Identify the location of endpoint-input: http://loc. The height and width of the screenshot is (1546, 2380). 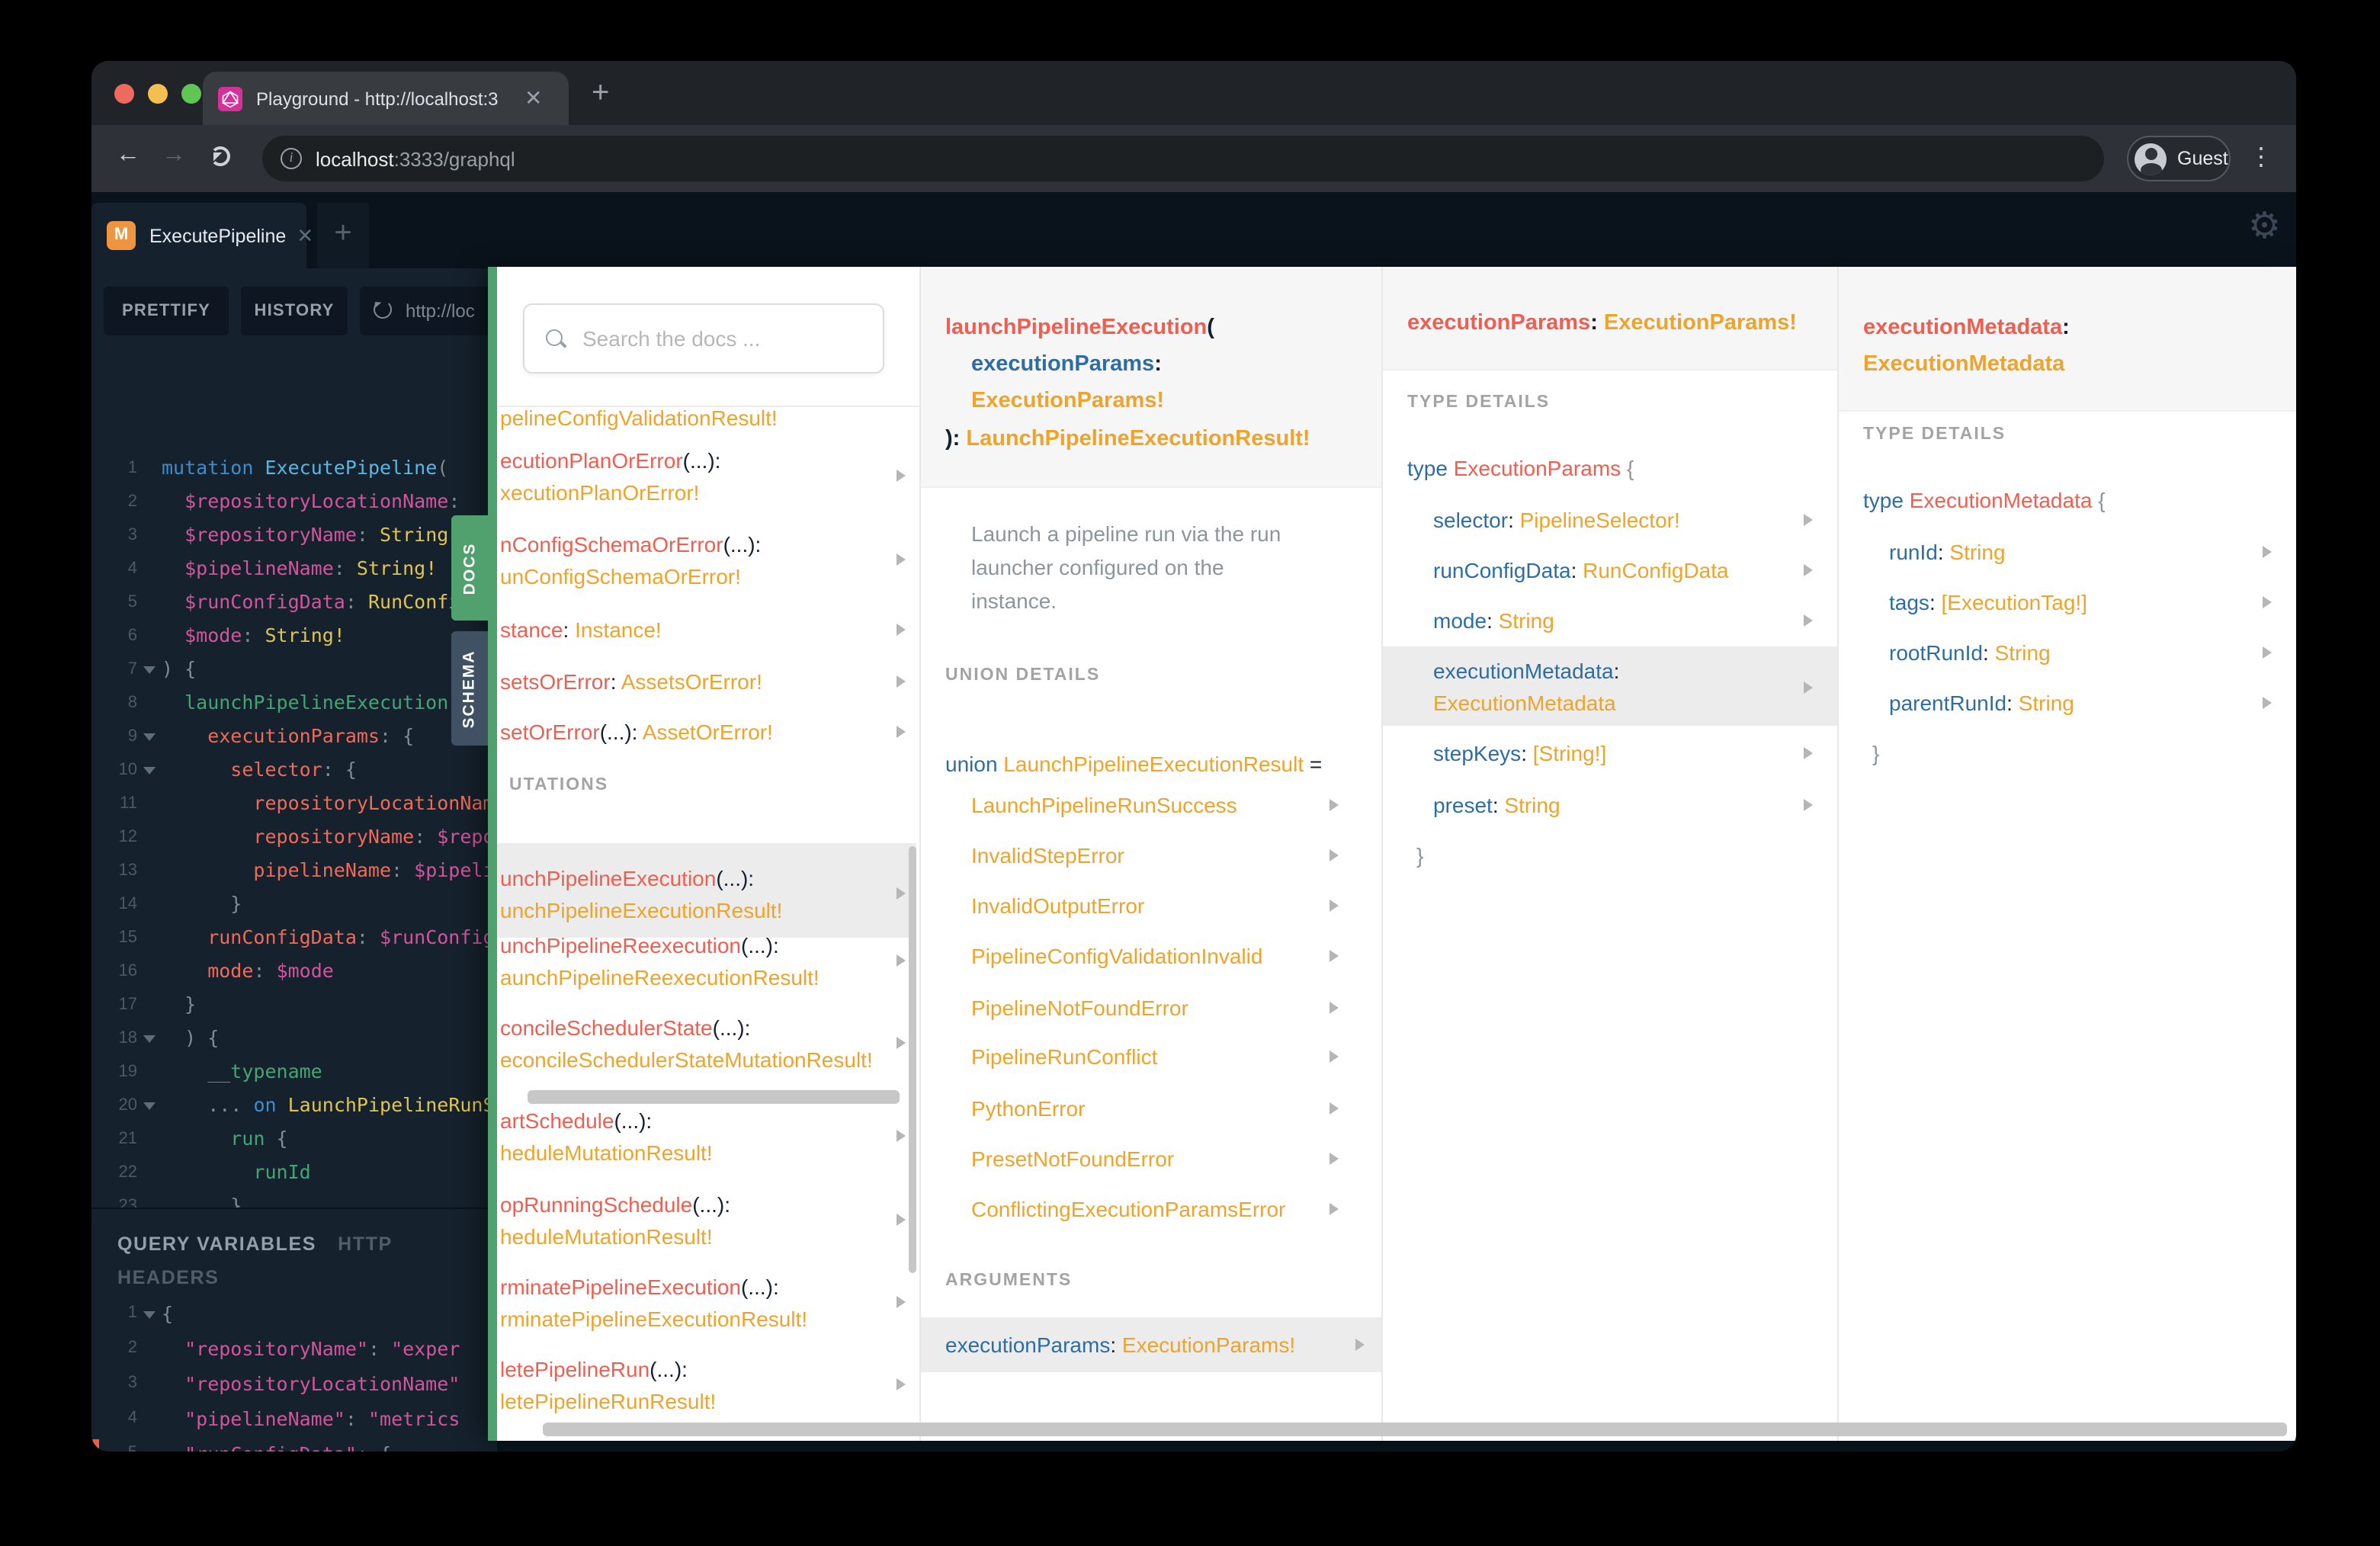
(428, 311).